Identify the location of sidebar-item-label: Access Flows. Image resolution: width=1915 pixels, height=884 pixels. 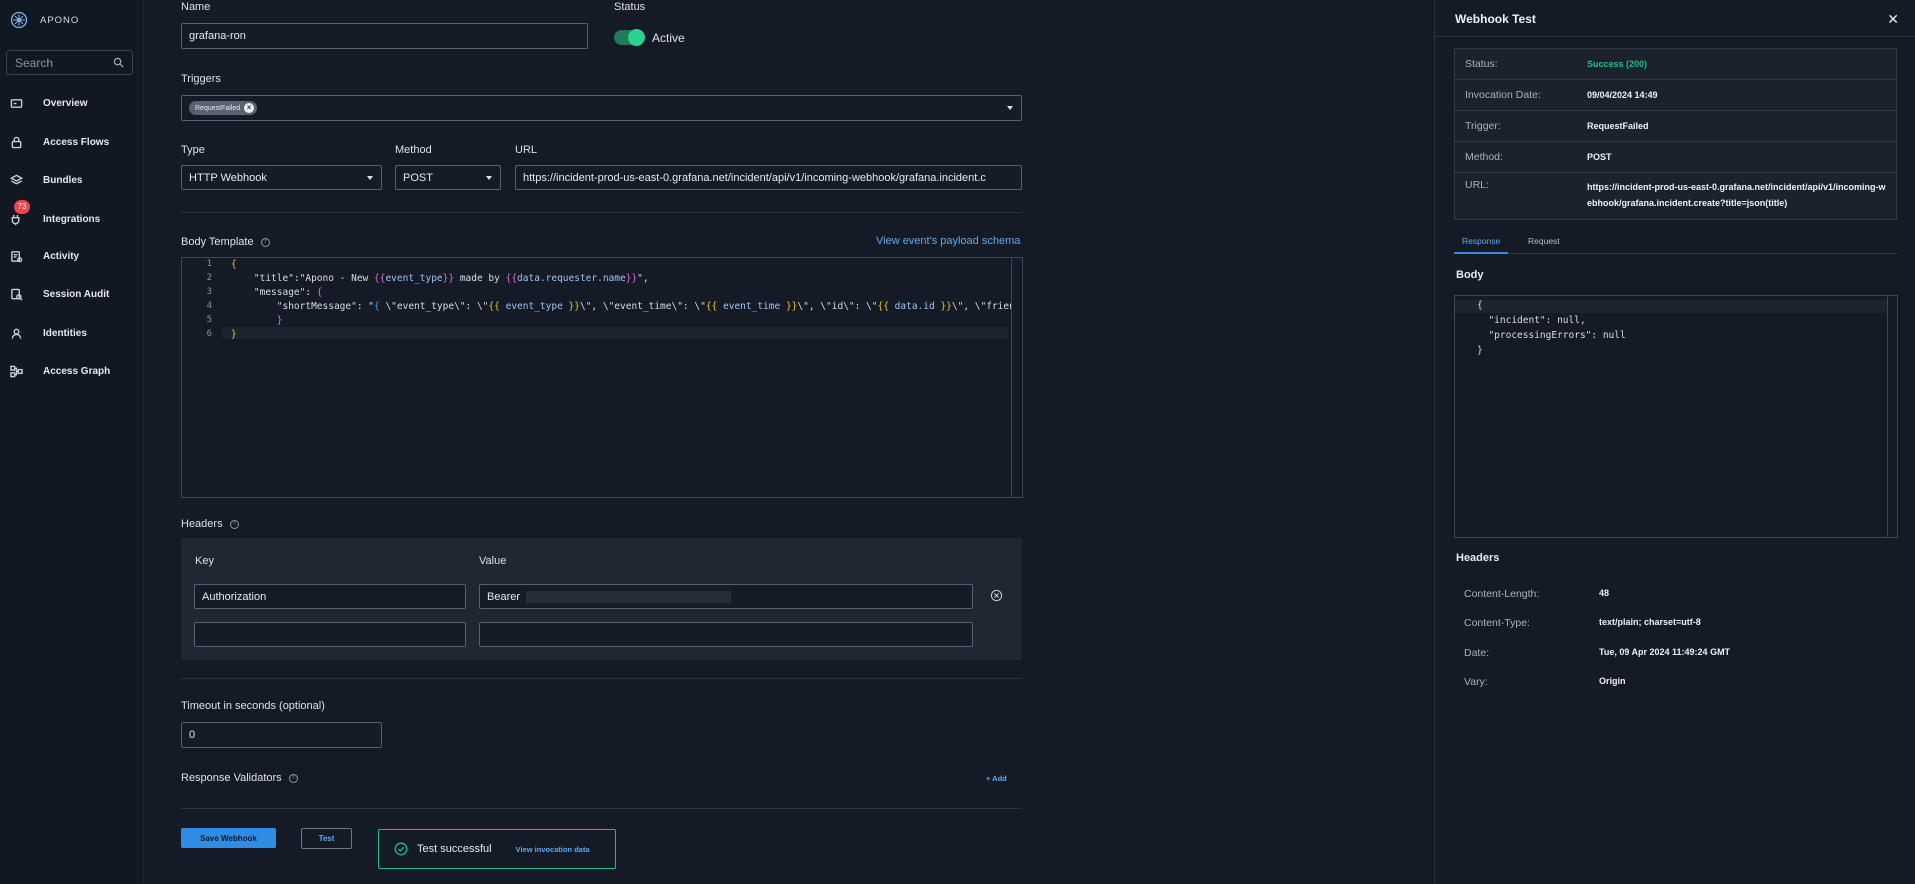
(76, 142).